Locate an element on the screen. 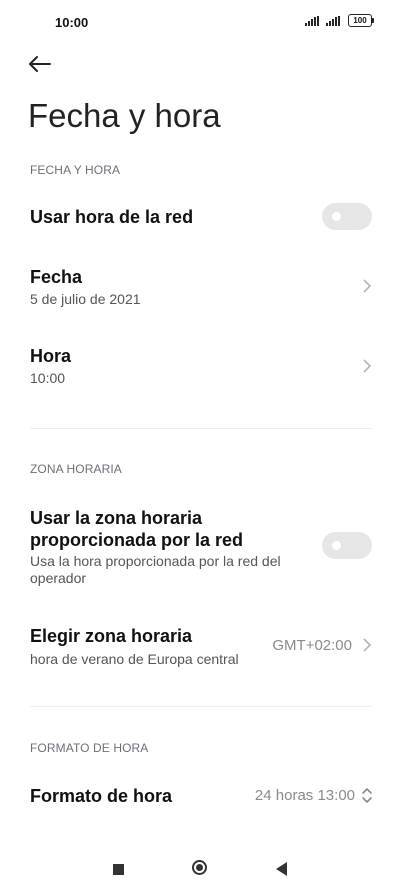 This screenshot has height=893, width=402. battery-icon: 100 is located at coordinates (361, 20).